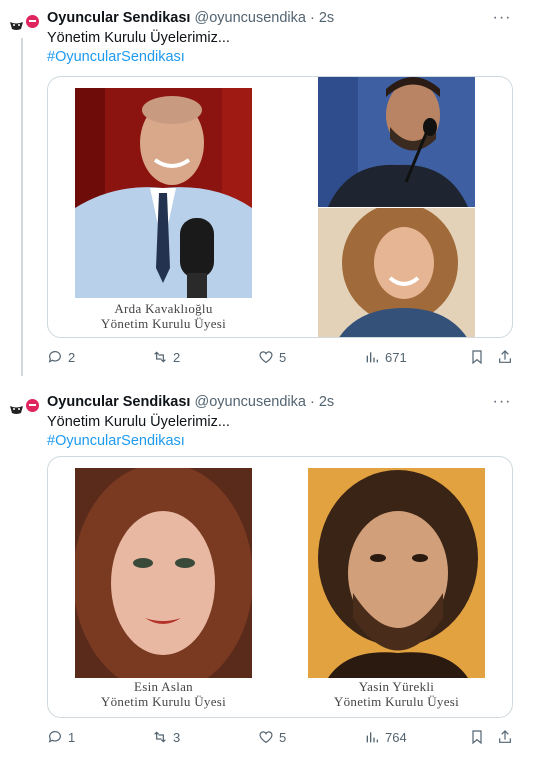  I want to click on reply-button: 1, so click(61, 737).